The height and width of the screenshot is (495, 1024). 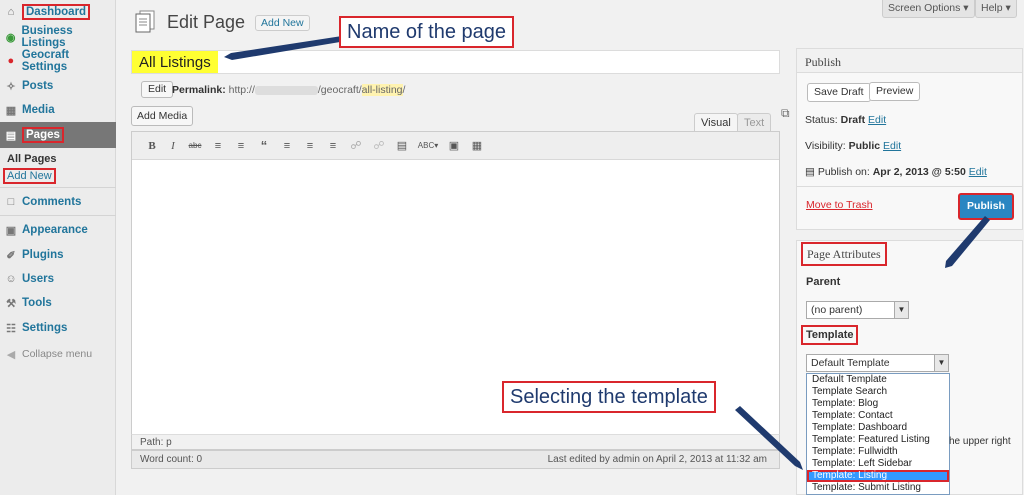 What do you see at coordinates (382, 90) in the screenshot?
I see `permalink-slug: all-listing` at bounding box center [382, 90].